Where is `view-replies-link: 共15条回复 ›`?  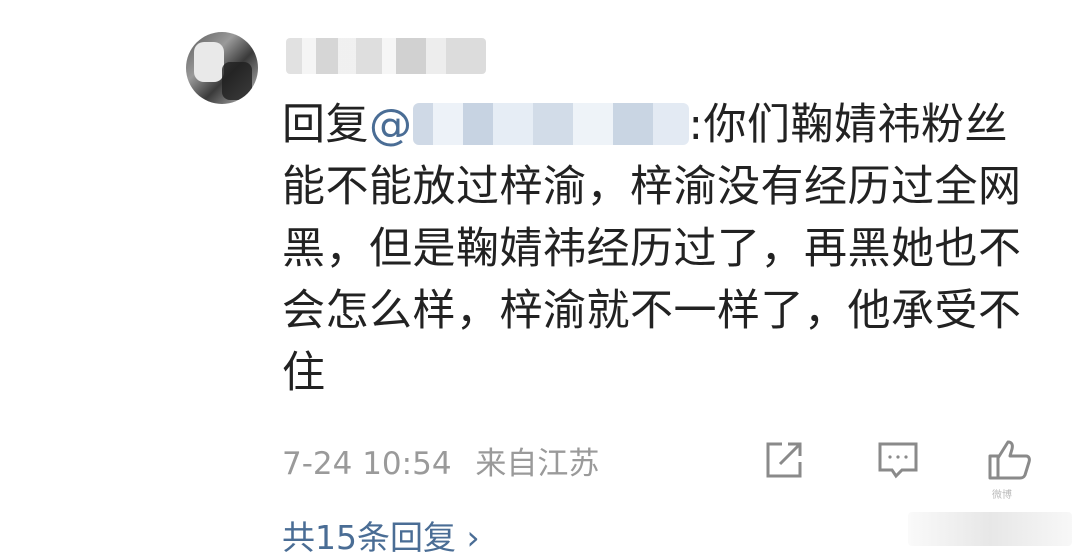
view-replies-link: 共15条回复 › is located at coordinates (381, 534).